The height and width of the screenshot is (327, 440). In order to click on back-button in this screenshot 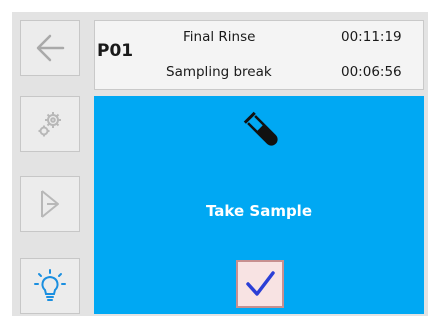, I will do `click(50, 48)`.